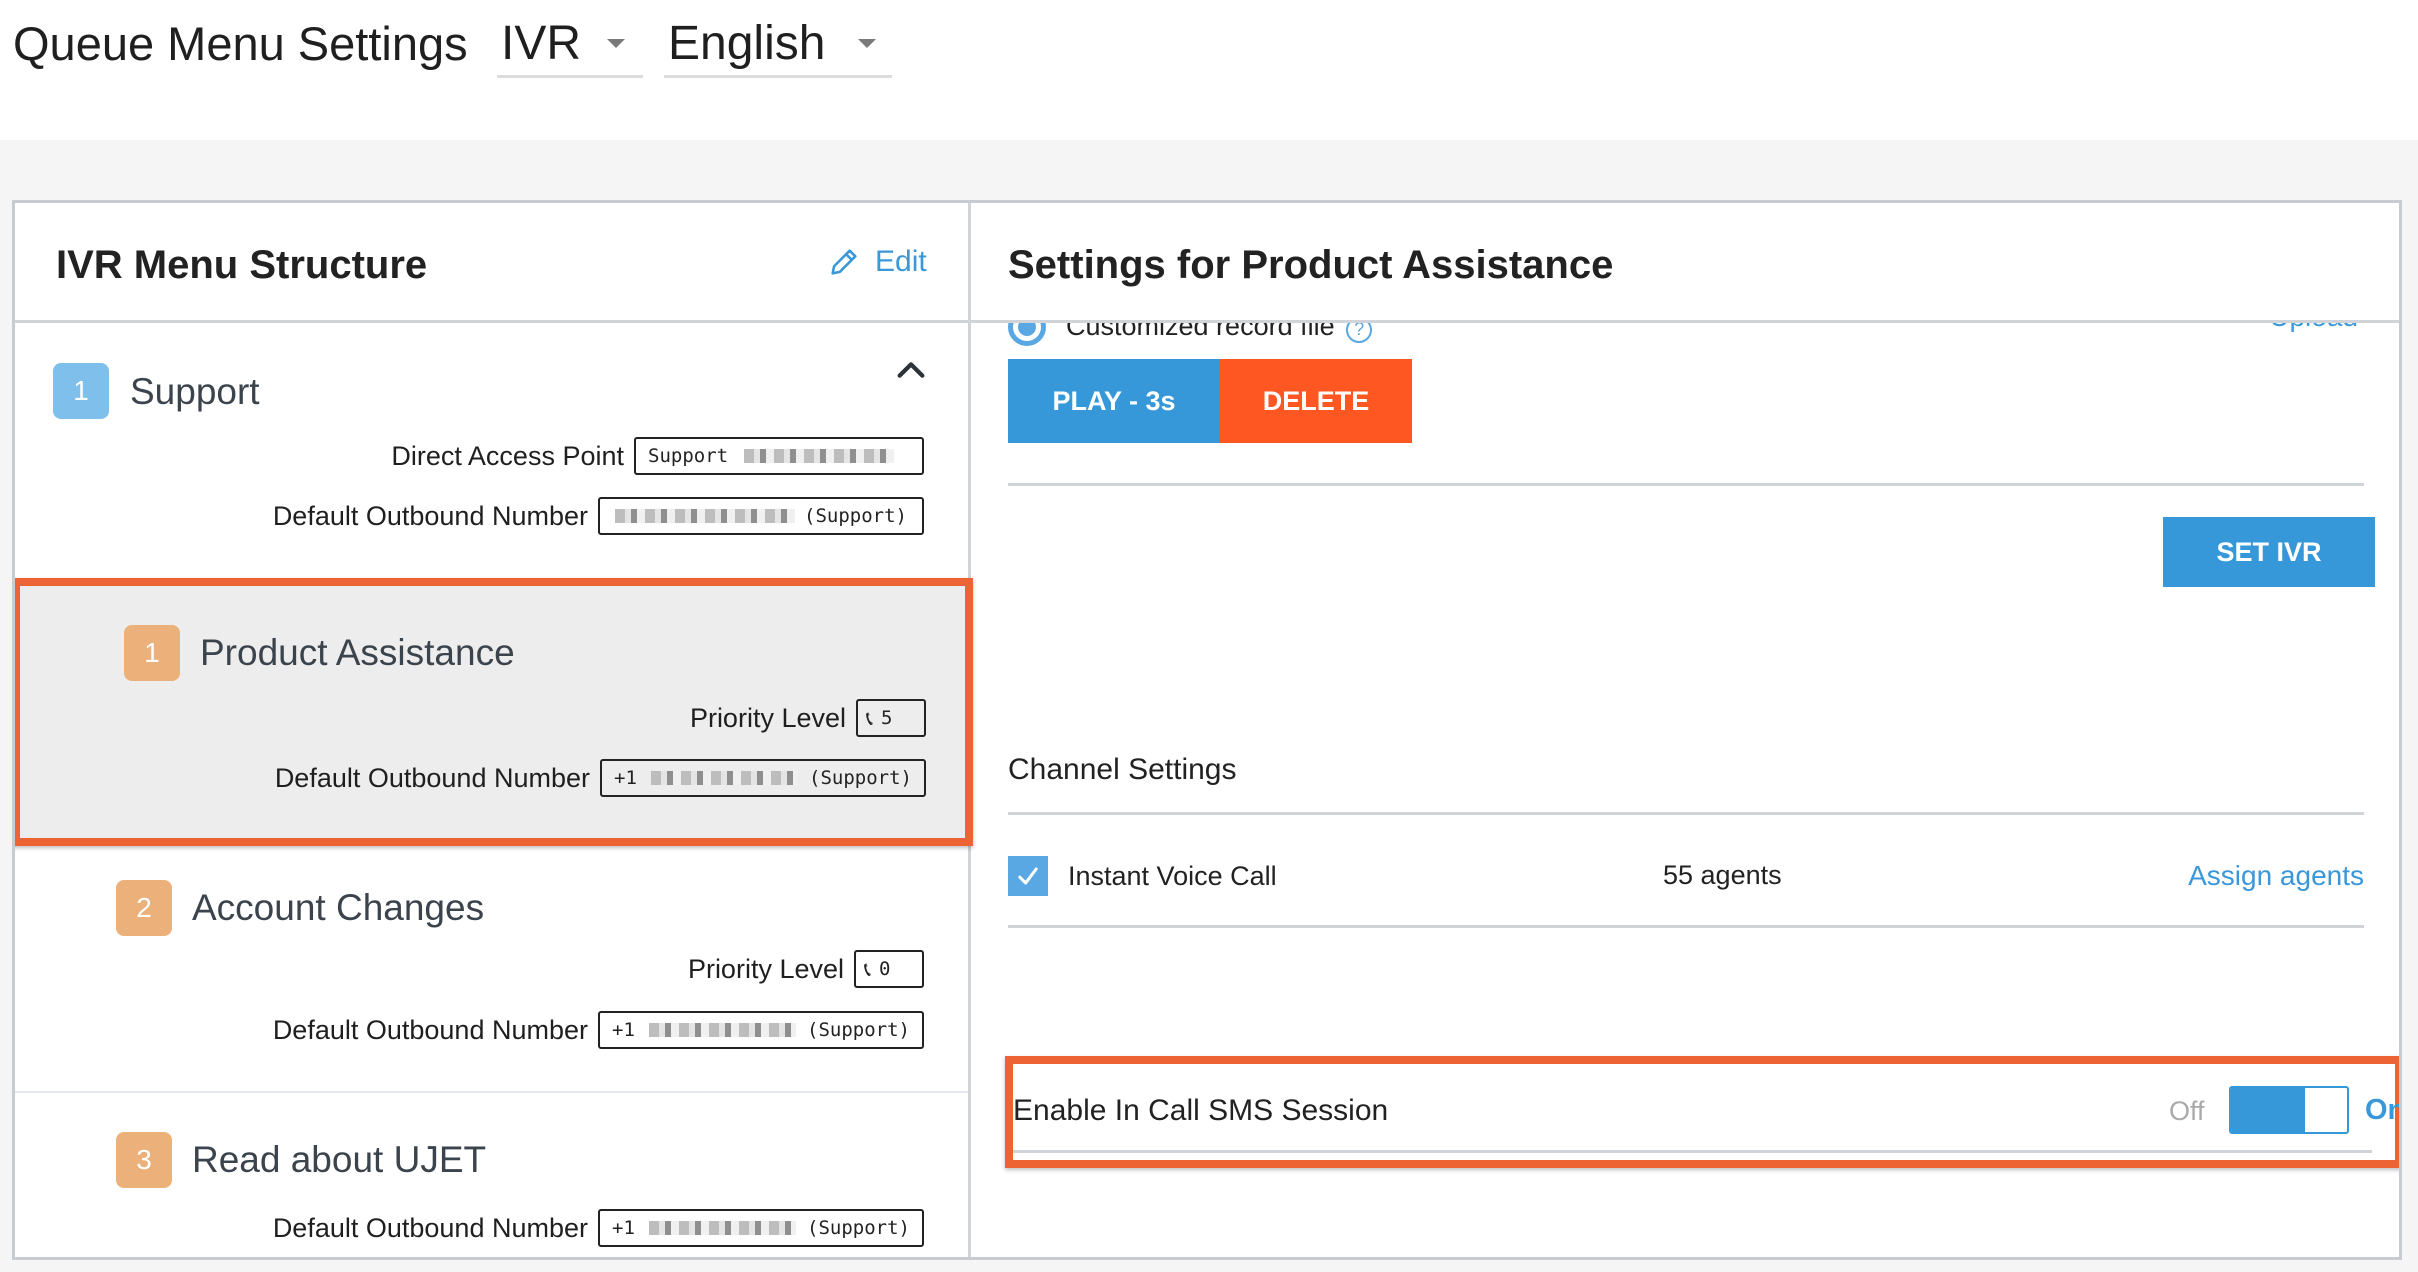  I want to click on menu-item-name: Read about UJET, so click(339, 1159).